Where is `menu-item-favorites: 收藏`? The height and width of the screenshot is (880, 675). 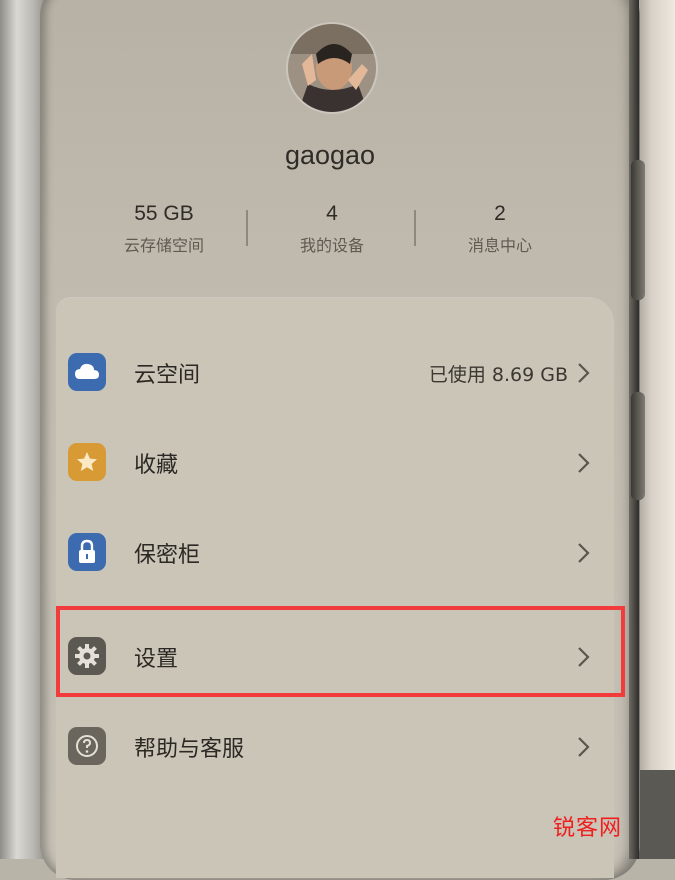 menu-item-favorites: 收藏 is located at coordinates (335, 463).